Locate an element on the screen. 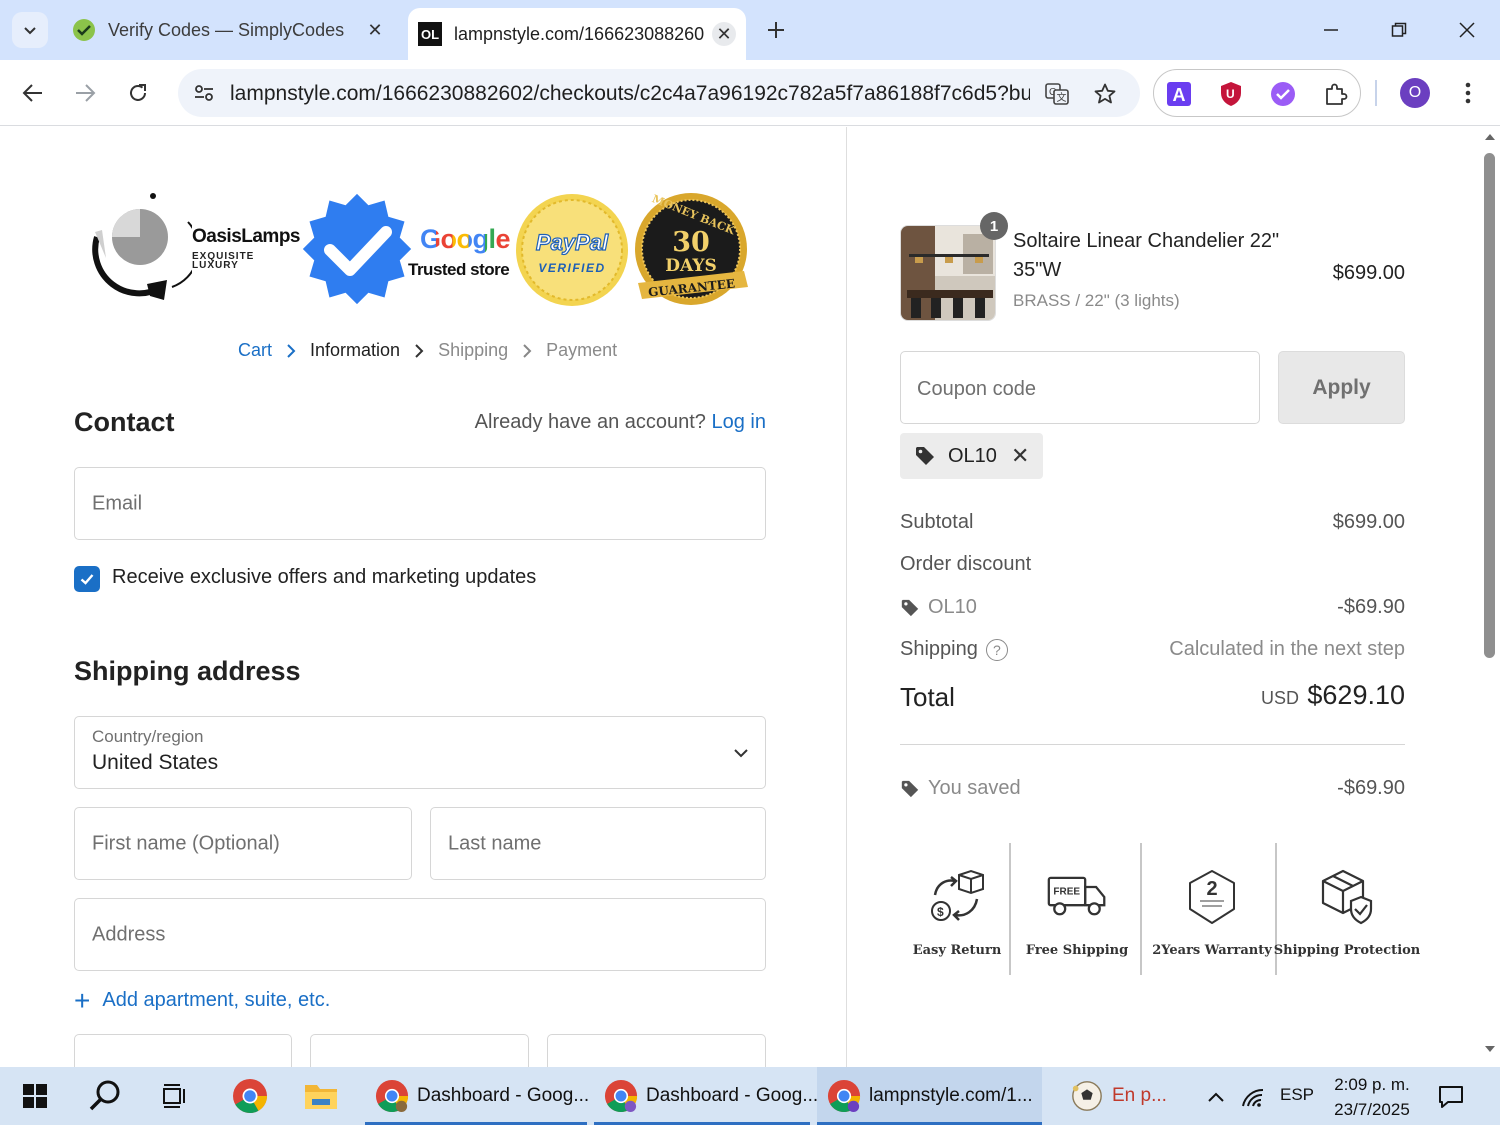  breadcrumb-information: Information is located at coordinates (355, 350).